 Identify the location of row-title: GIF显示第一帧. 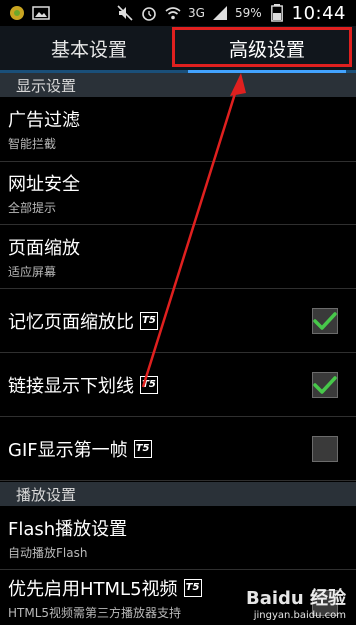
(68, 450).